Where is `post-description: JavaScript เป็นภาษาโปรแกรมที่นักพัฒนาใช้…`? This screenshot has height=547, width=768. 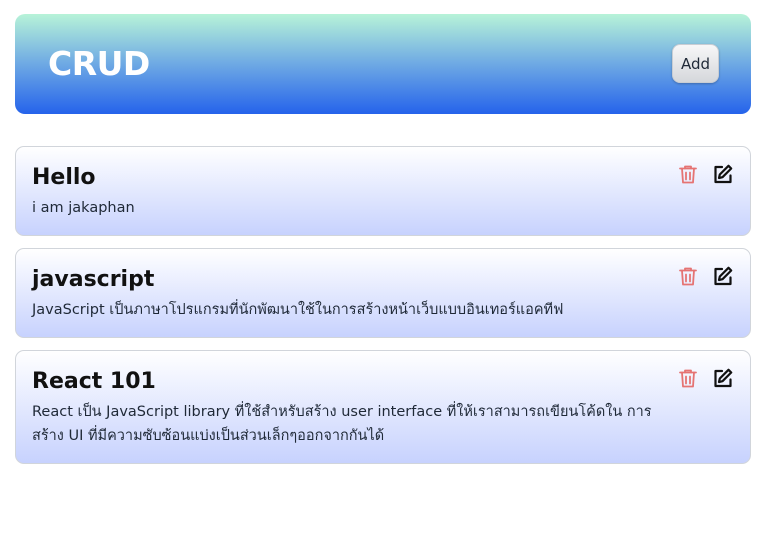
post-description: JavaScript เป็นภาษาโปรแกรมที่นักพัฒนาใช้… is located at coordinates (298, 310).